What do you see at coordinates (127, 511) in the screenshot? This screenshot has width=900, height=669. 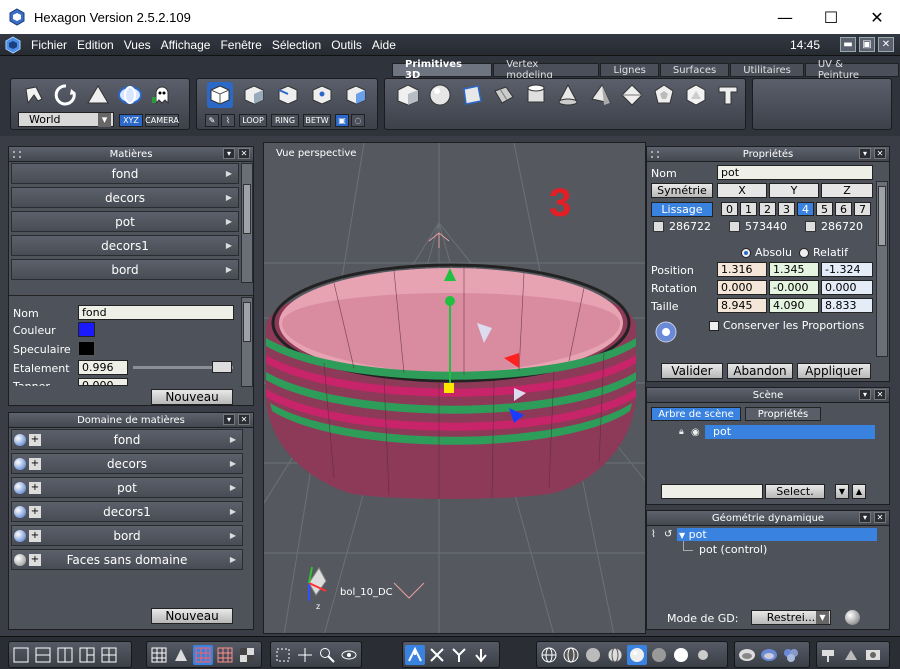 I see `domain-item-decors1: + decors1 ▶` at bounding box center [127, 511].